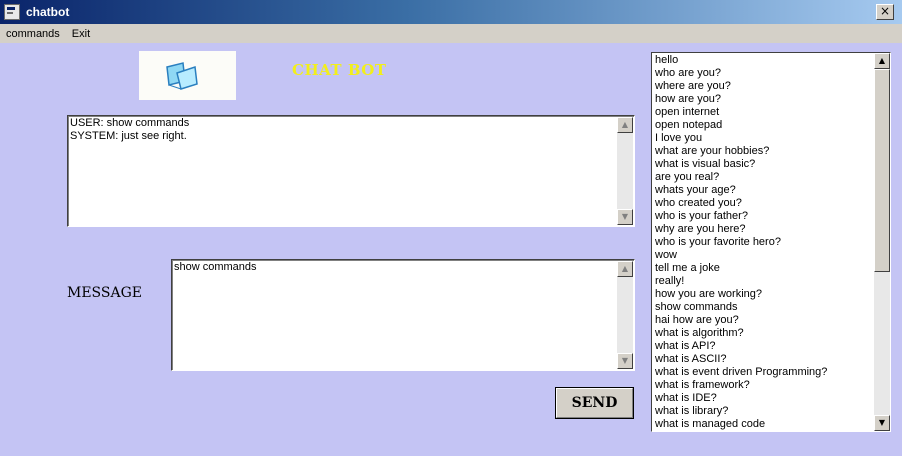 This screenshot has width=902, height=456. I want to click on chat-log-scrollbar: ▲ ▼, so click(625, 171).